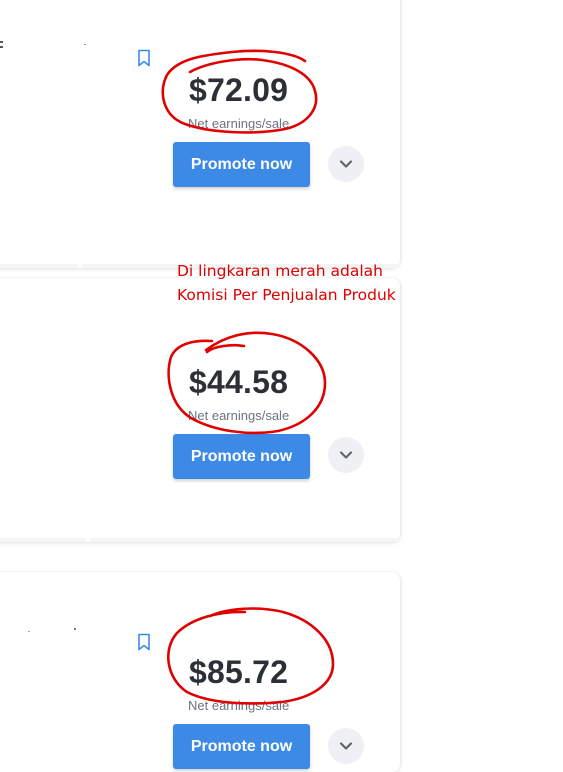  Describe the element at coordinates (286, 295) in the screenshot. I see `annotation-line: Komisi Per Penjualan Produk` at that location.